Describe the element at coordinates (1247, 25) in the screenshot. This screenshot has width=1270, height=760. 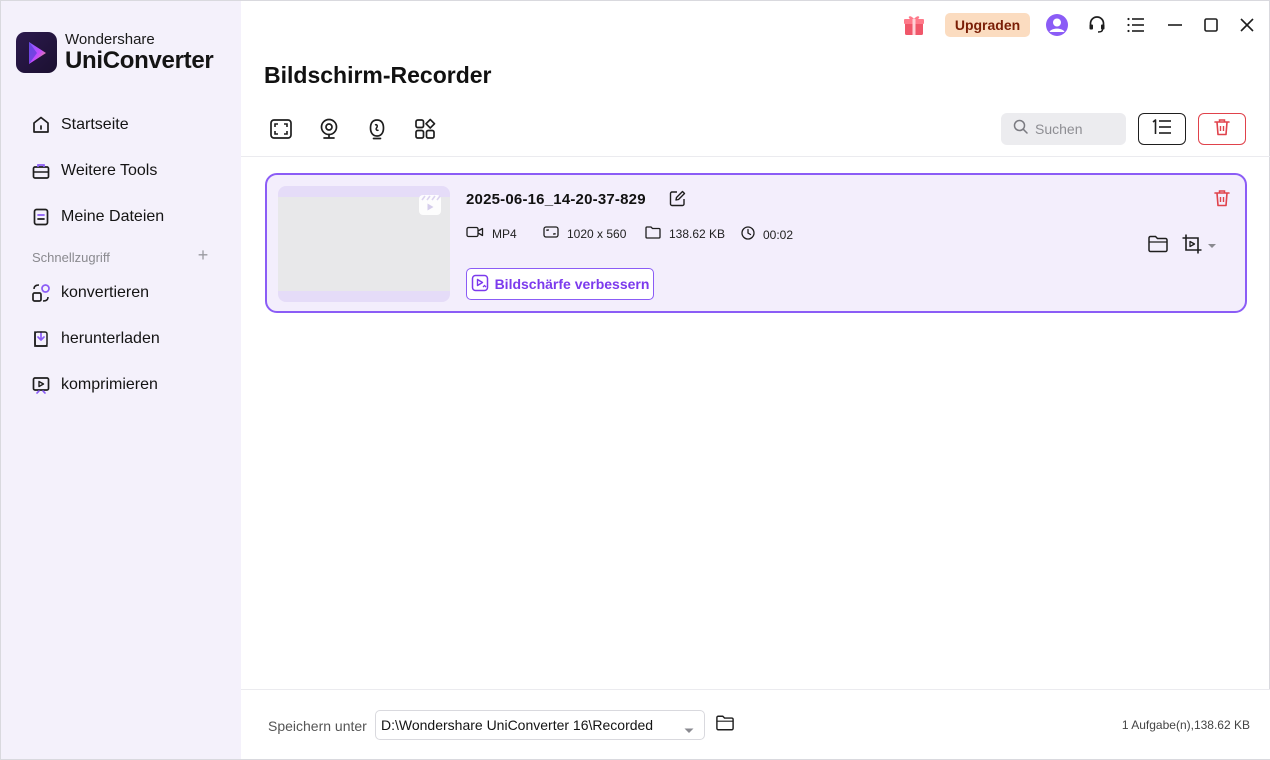
I see `close-icon` at that location.